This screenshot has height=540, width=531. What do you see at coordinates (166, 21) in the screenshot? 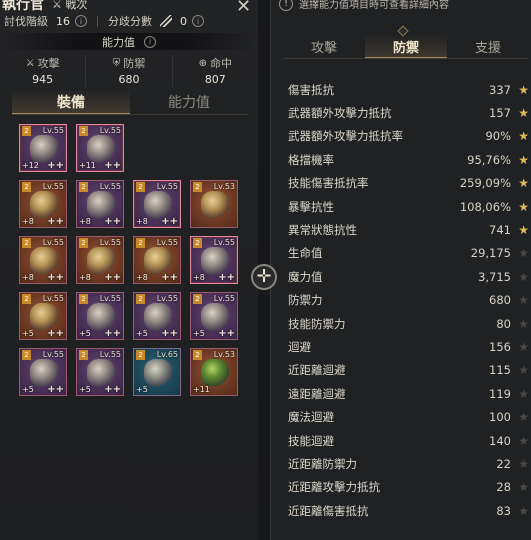
I see `pvp-slash-icon` at bounding box center [166, 21].